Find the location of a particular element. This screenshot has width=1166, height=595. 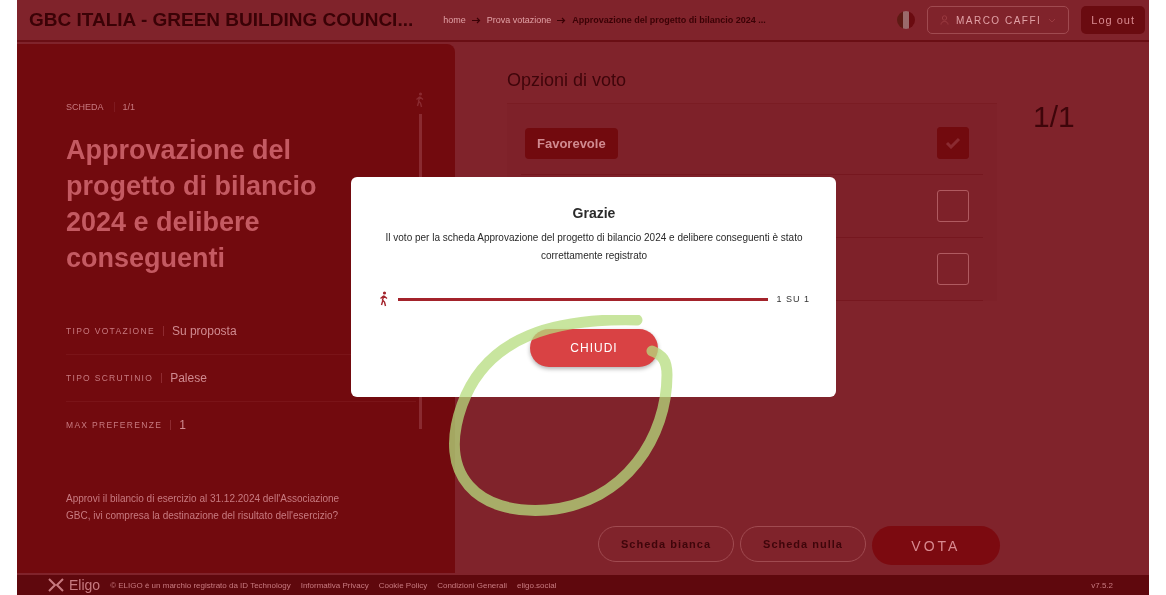

ballot-label: SCHEDA is located at coordinates (85, 107).